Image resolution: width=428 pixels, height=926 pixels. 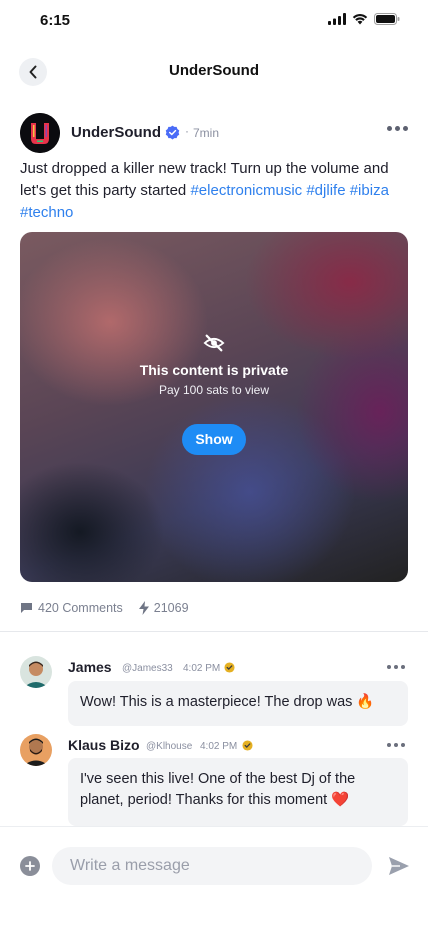 I want to click on battery-icon, so click(x=387, y=19).